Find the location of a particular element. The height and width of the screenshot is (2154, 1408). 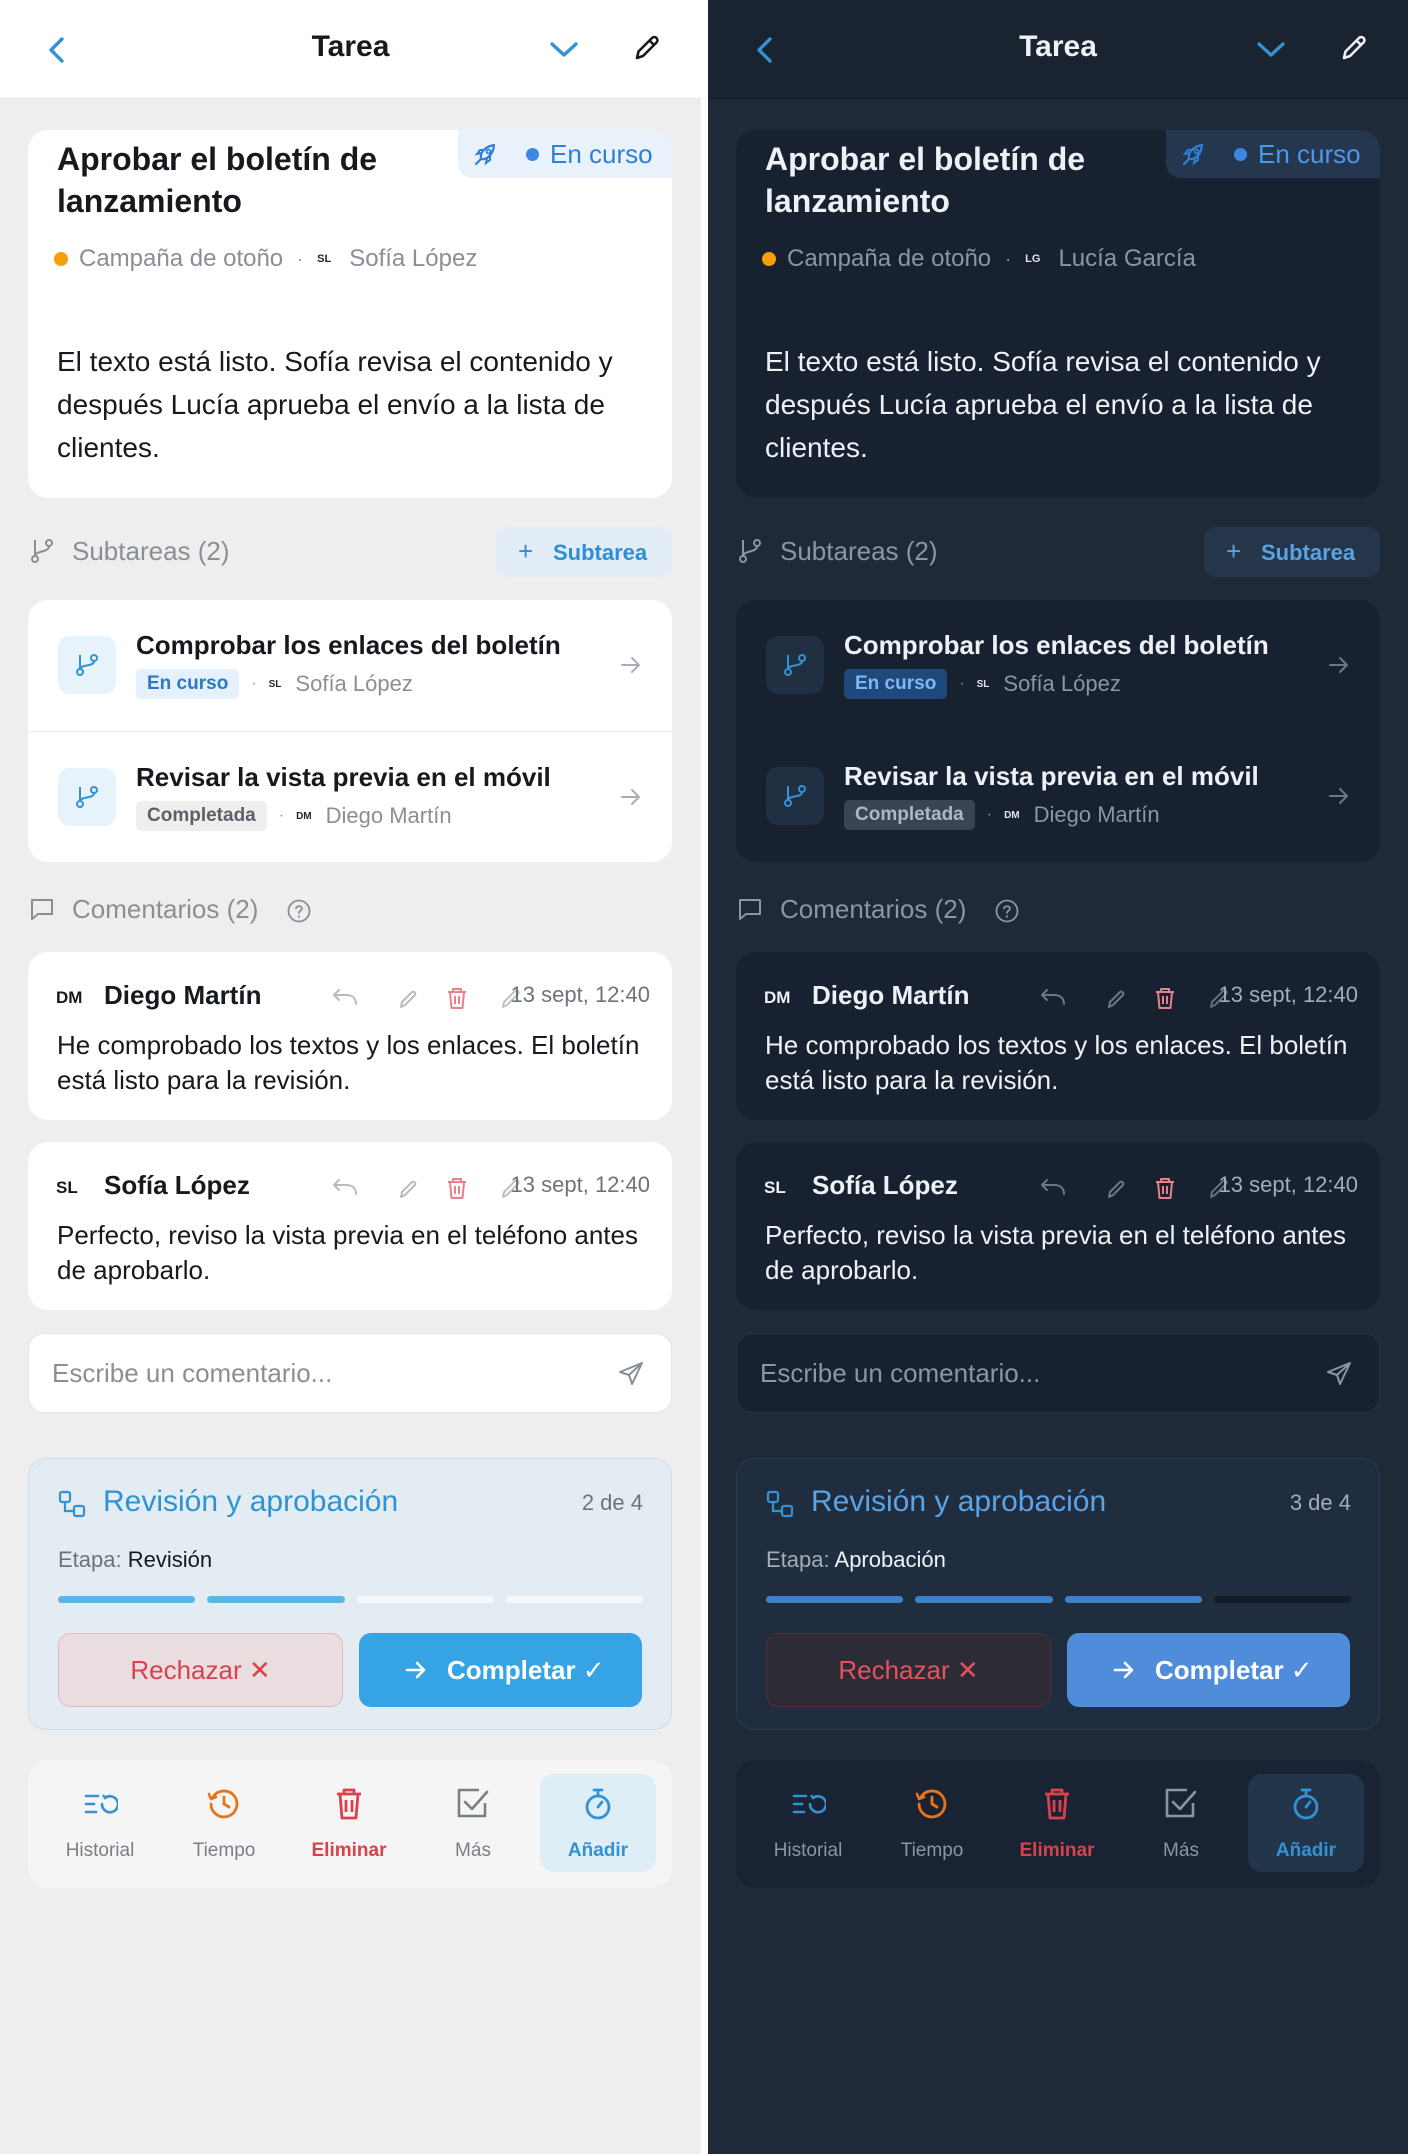

subtask-status-badge: Completada is located at coordinates (201, 816).